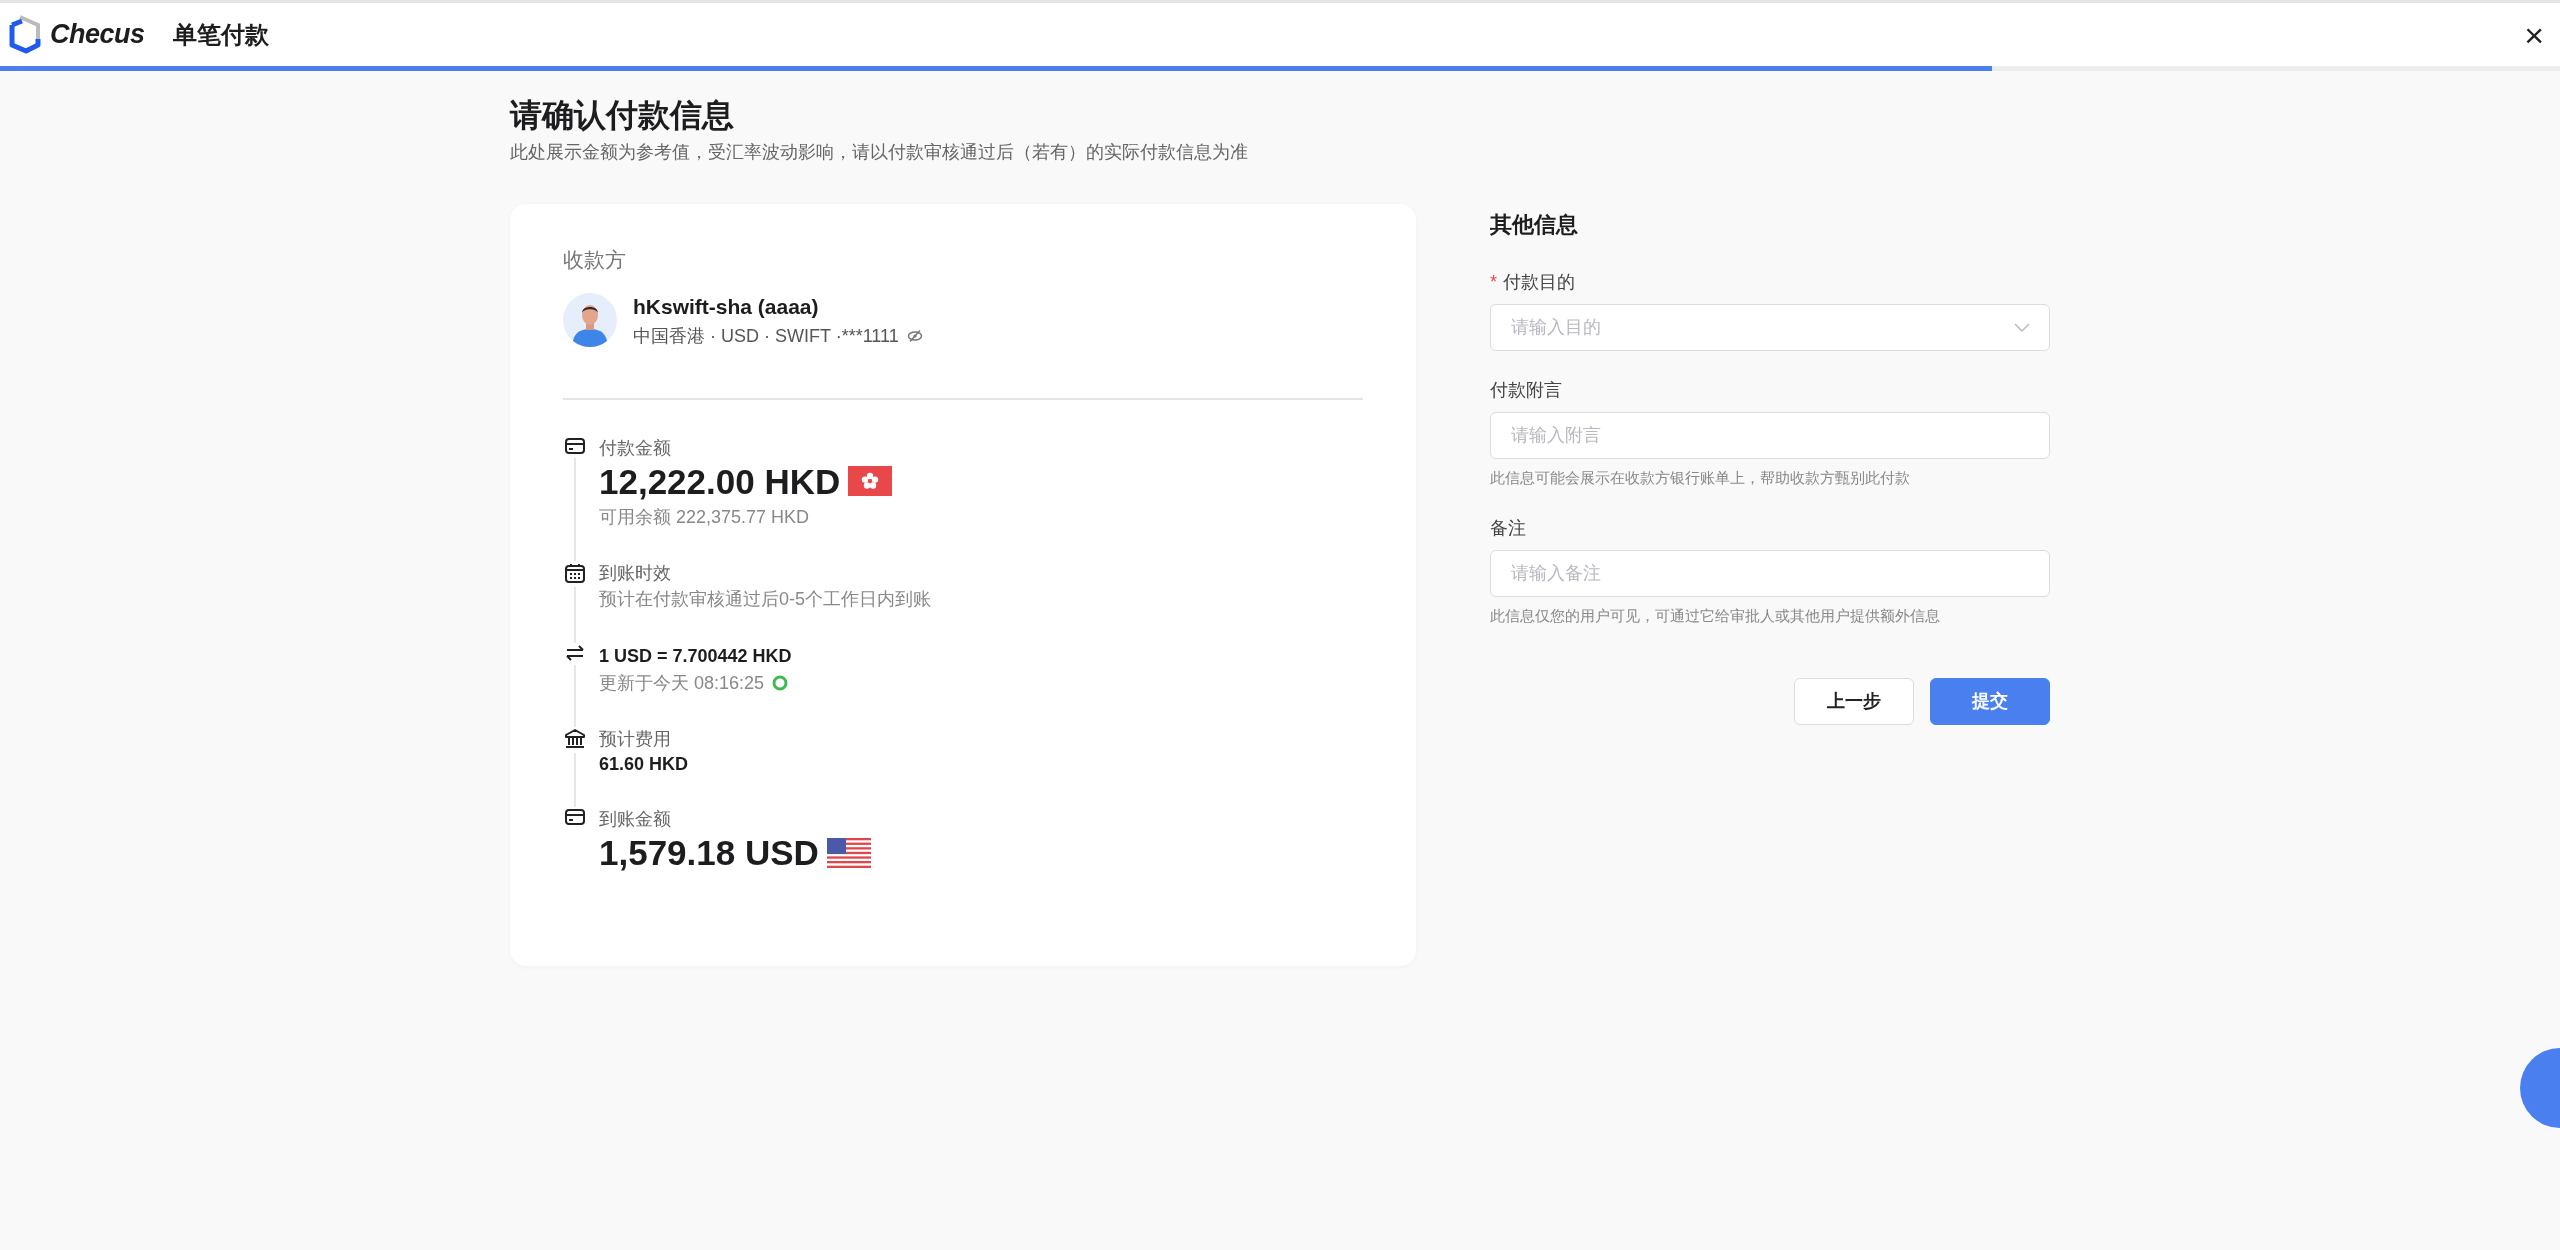  Describe the element at coordinates (220, 34) in the screenshot. I see `page-header-title: 单笔付款` at that location.